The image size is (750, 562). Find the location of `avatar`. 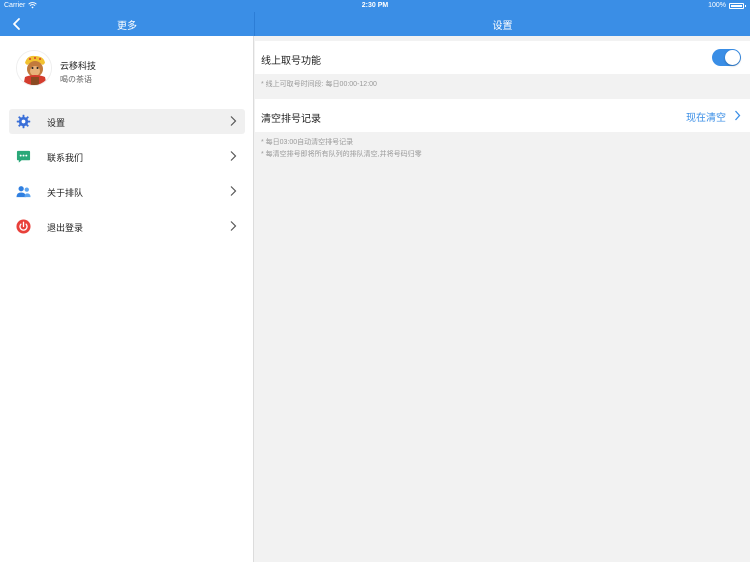

avatar is located at coordinates (34, 68).